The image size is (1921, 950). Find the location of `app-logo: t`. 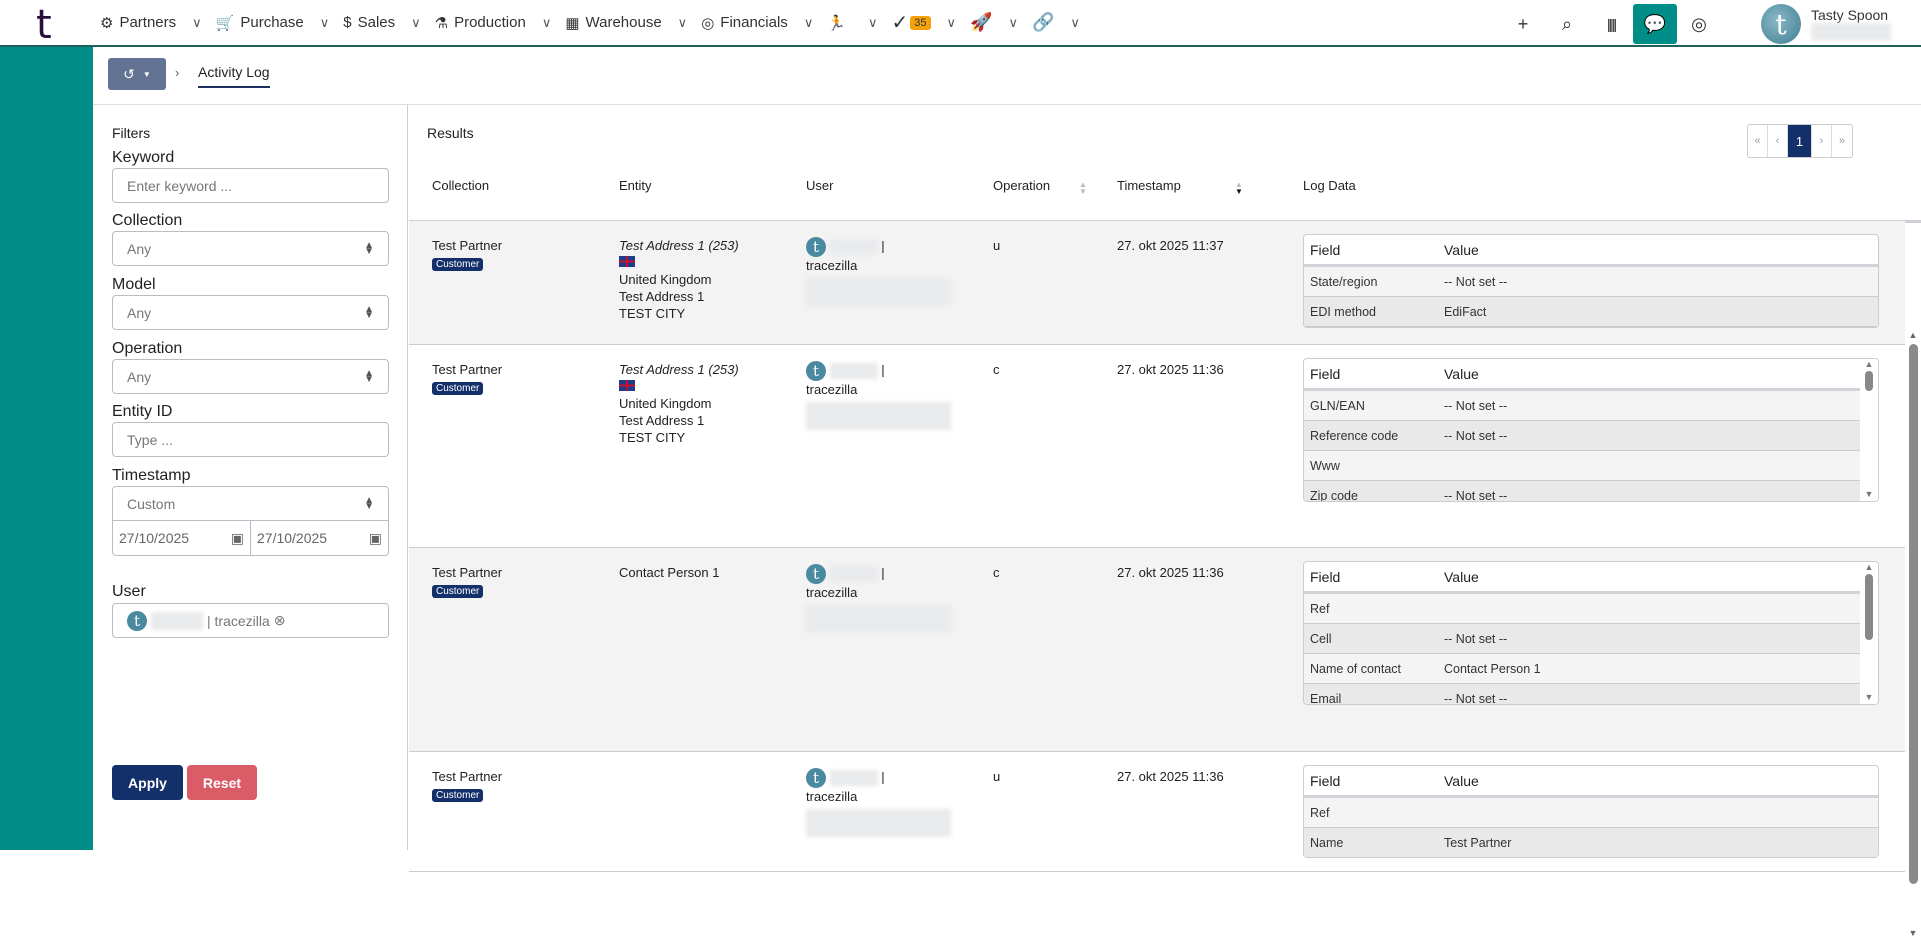

app-logo: t is located at coordinates (44, 25).